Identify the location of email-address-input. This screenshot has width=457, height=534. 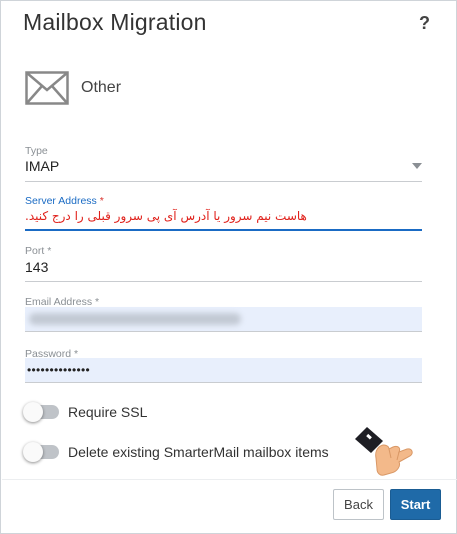
(223, 319).